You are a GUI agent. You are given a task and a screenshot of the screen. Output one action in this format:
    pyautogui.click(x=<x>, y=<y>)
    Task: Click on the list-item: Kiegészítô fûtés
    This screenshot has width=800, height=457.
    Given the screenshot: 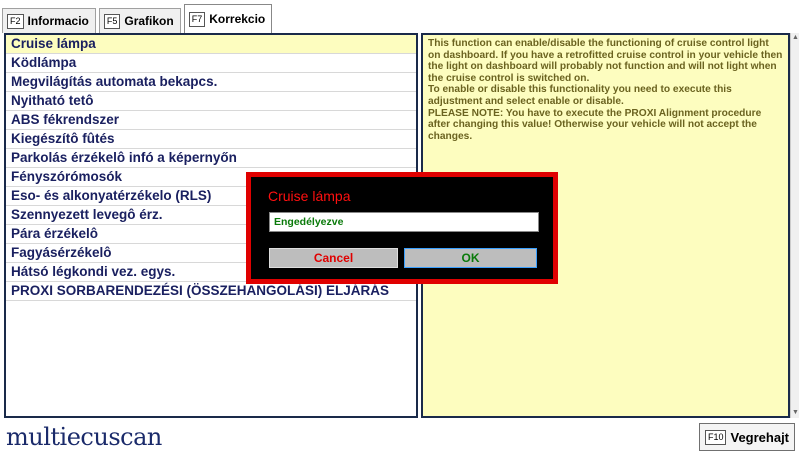 What is the action you would take?
    pyautogui.click(x=211, y=139)
    